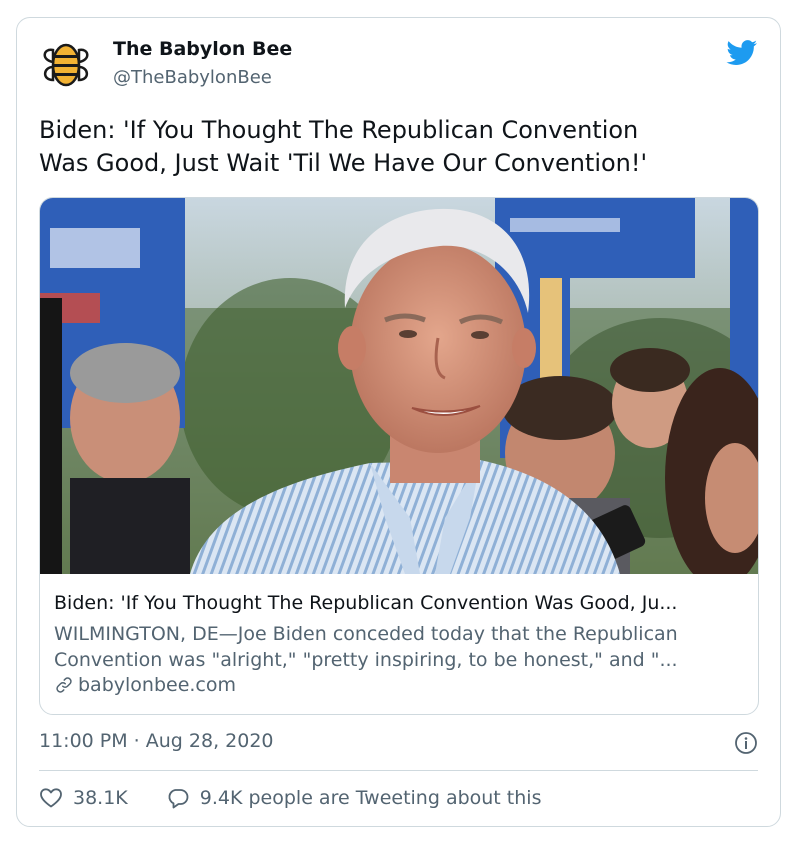 The width and height of the screenshot is (799, 844). Describe the element at coordinates (51, 798) in the screenshot. I see `heart-icon` at that location.